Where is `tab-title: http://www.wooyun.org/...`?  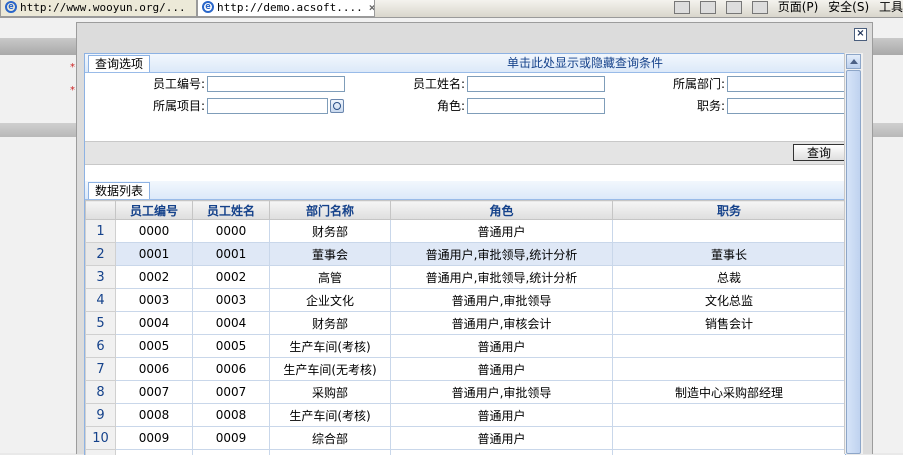 tab-title: http://www.wooyun.org/... is located at coordinates (103, 7).